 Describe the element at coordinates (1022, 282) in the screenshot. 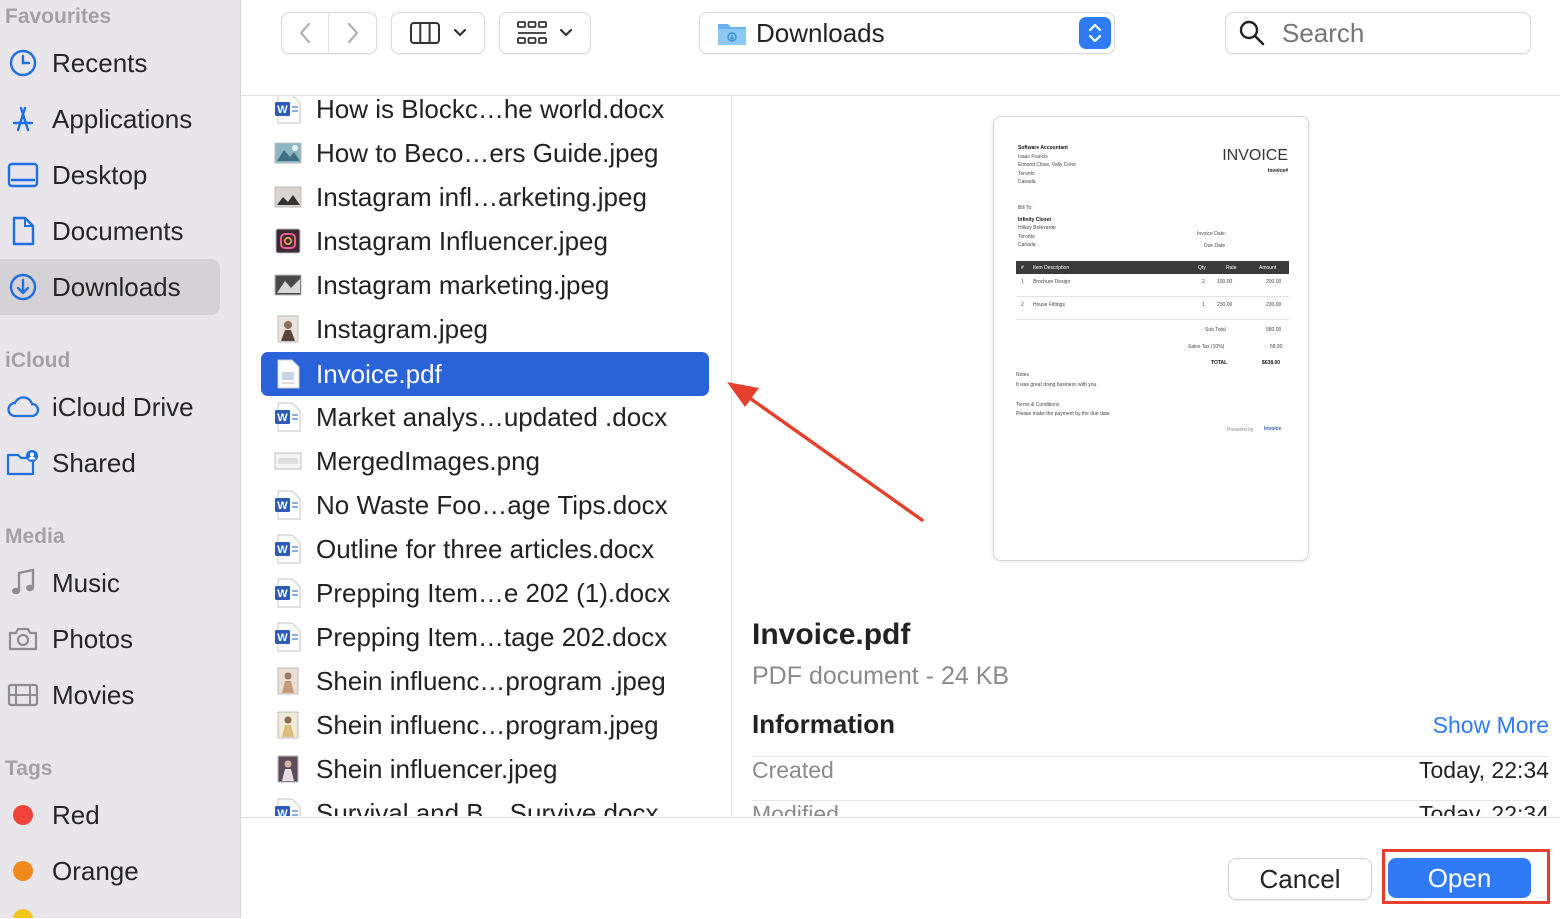

I see `invoice-cell: 1` at that location.